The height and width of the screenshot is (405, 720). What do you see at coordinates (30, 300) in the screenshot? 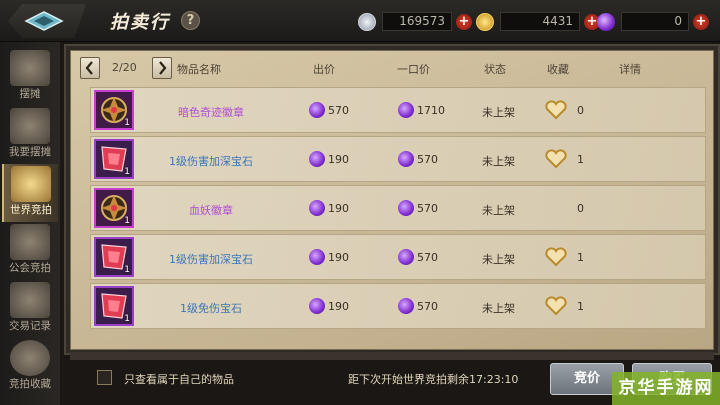
I see `scroll-icon` at bounding box center [30, 300].